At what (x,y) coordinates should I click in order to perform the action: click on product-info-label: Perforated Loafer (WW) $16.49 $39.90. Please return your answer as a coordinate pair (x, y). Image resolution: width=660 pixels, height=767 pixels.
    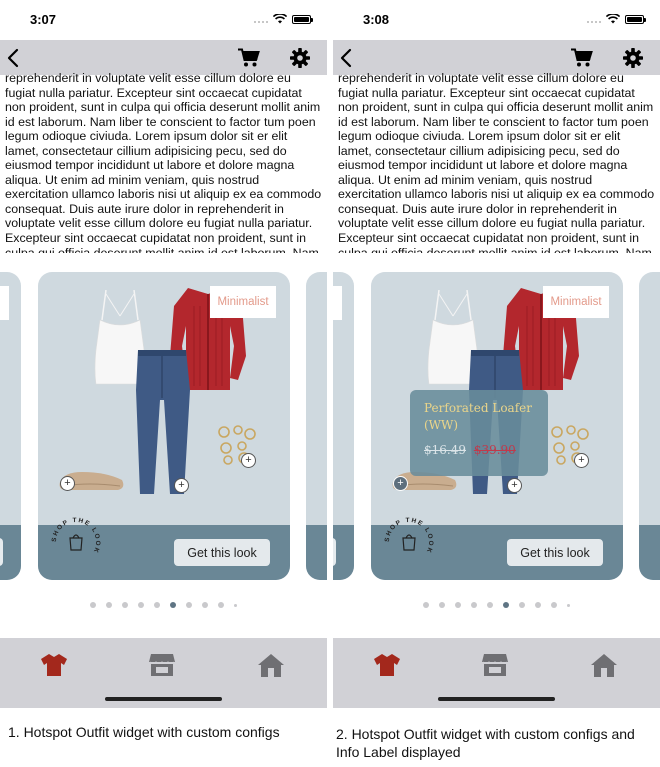
    Looking at the image, I should click on (479, 433).